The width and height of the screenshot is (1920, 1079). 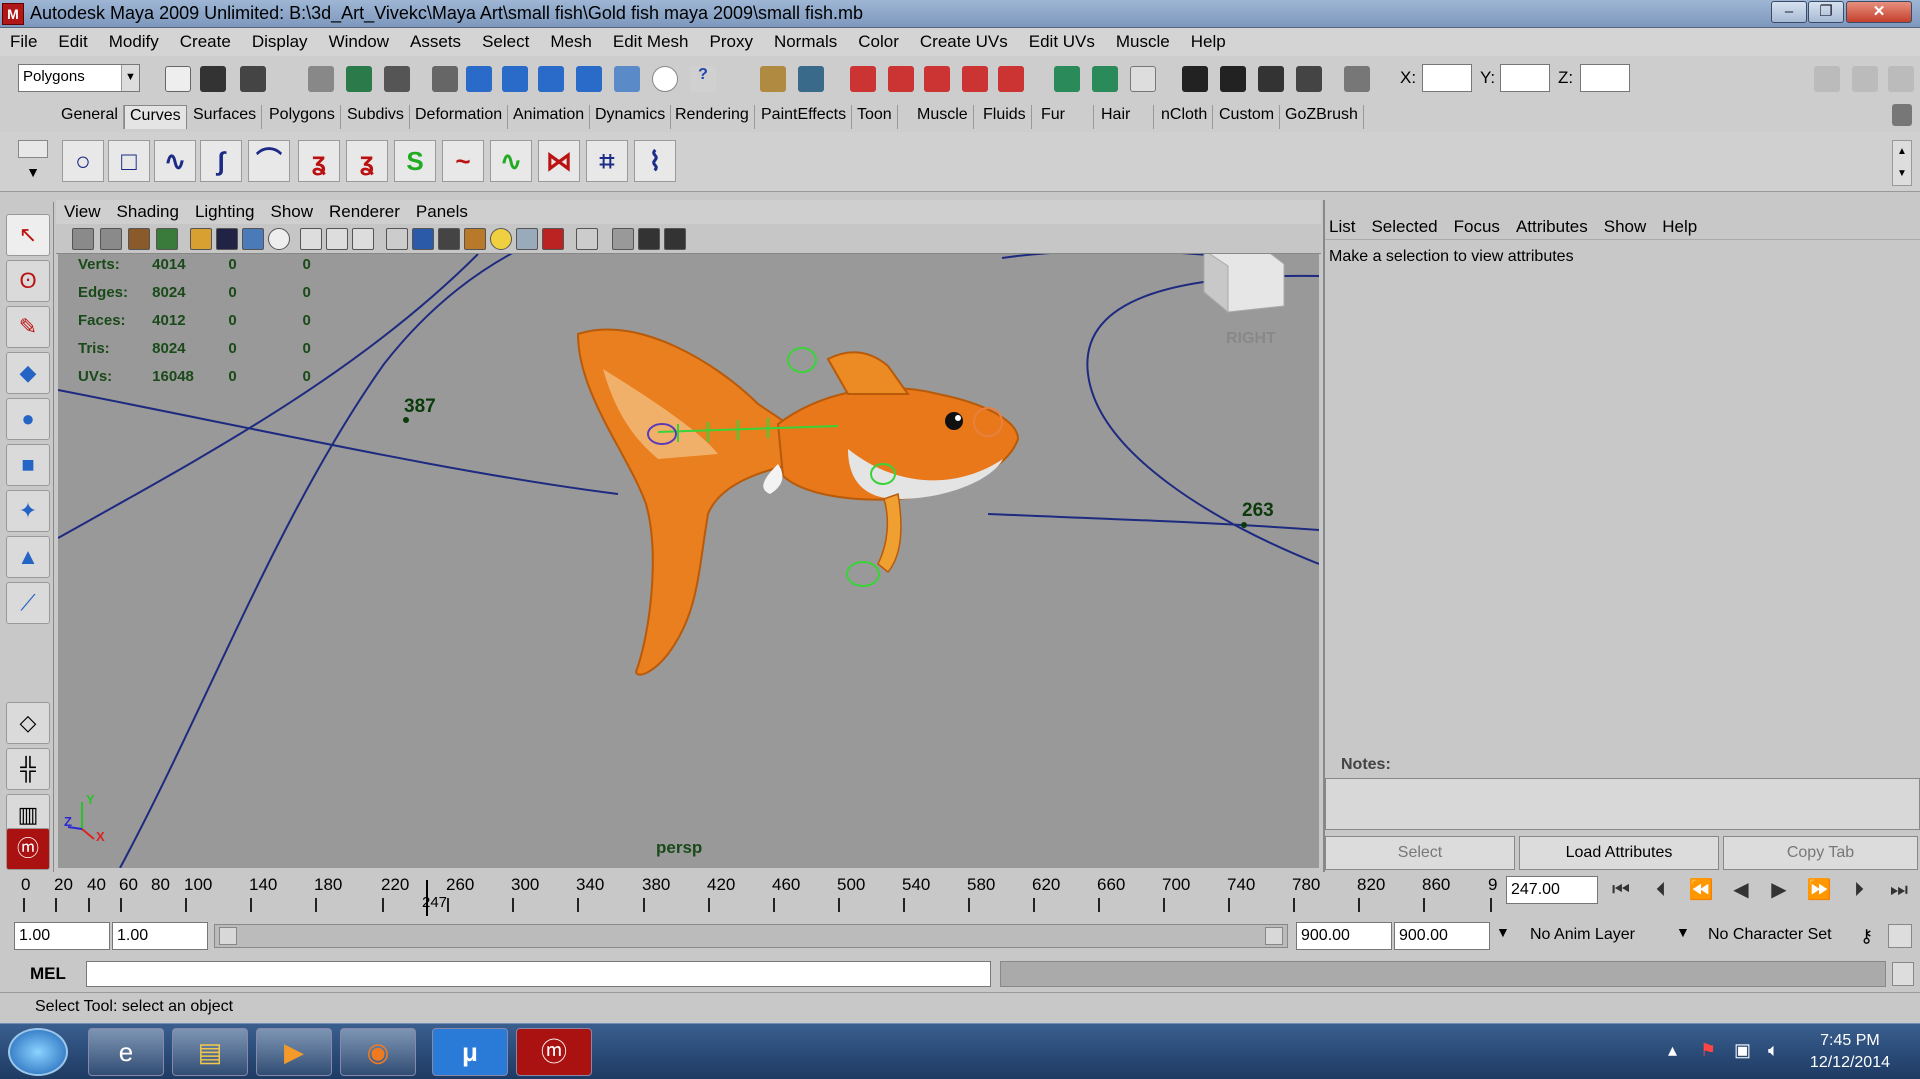 I want to click on menu-window: Window, so click(x=359, y=42).